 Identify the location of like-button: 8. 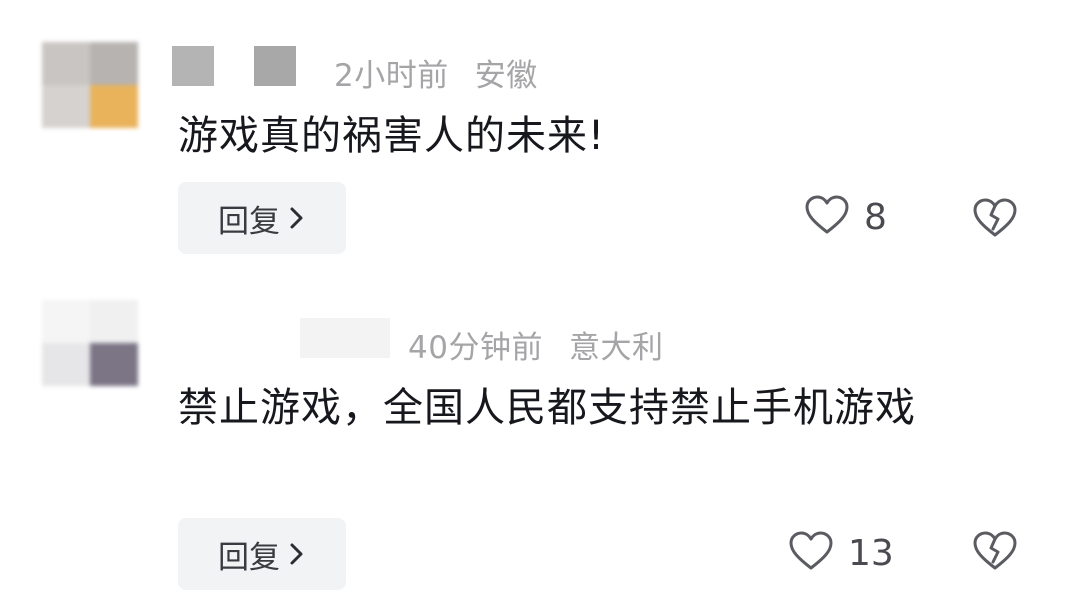
(845, 217).